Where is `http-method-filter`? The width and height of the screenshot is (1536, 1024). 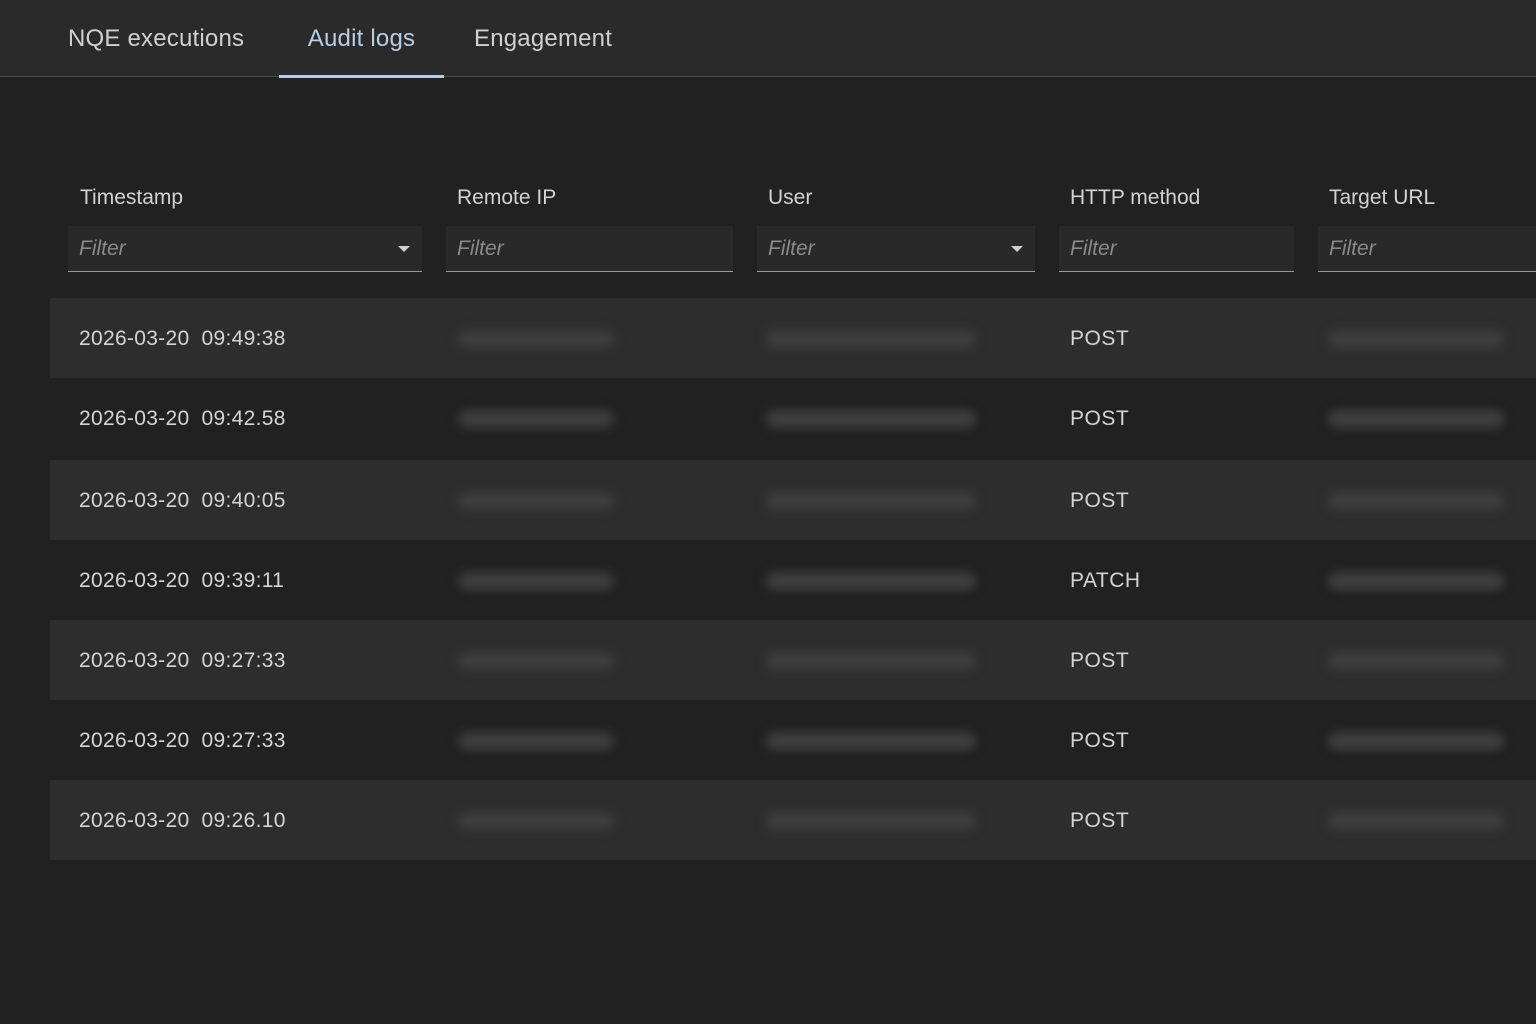
http-method-filter is located at coordinates (1176, 249).